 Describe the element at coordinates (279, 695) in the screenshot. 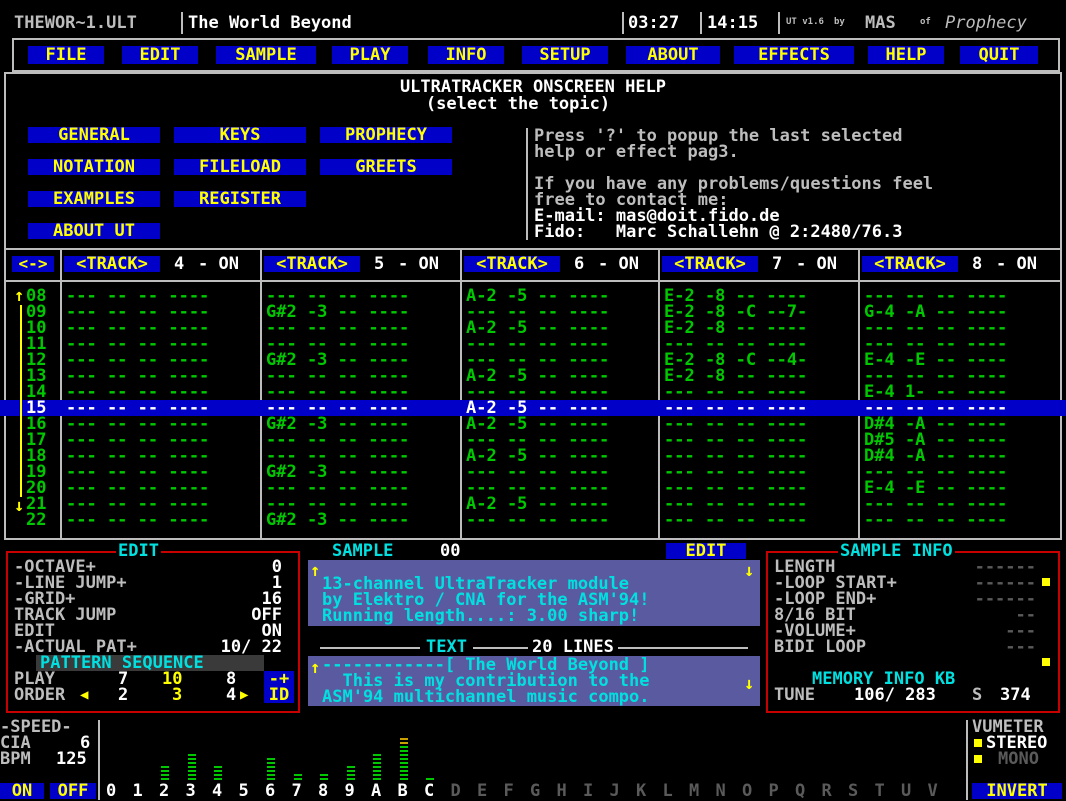

I see `seq-order-button: ID` at that location.